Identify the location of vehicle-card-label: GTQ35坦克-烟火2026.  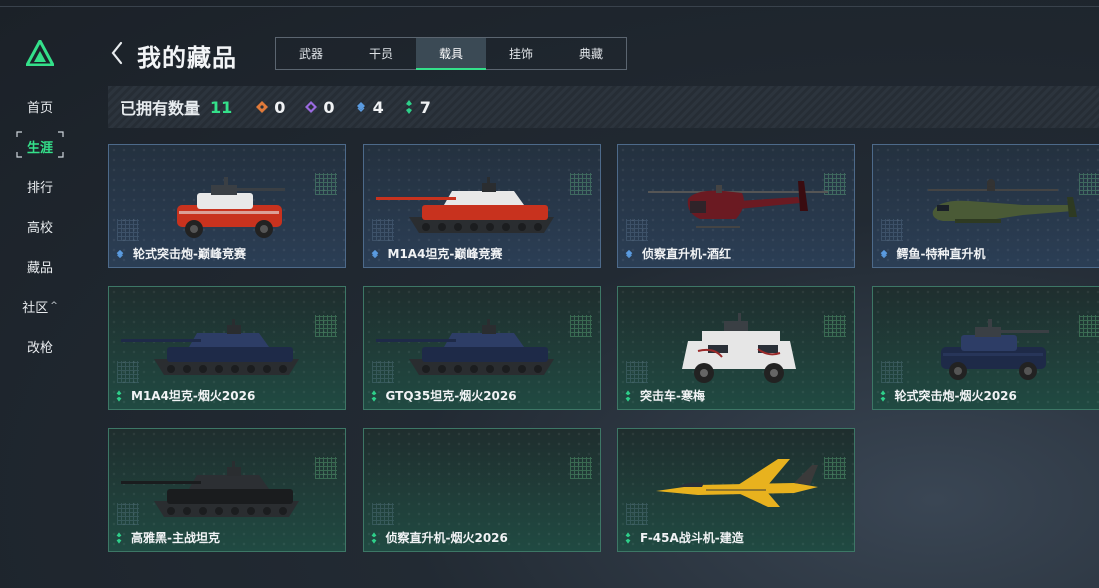
(443, 395).